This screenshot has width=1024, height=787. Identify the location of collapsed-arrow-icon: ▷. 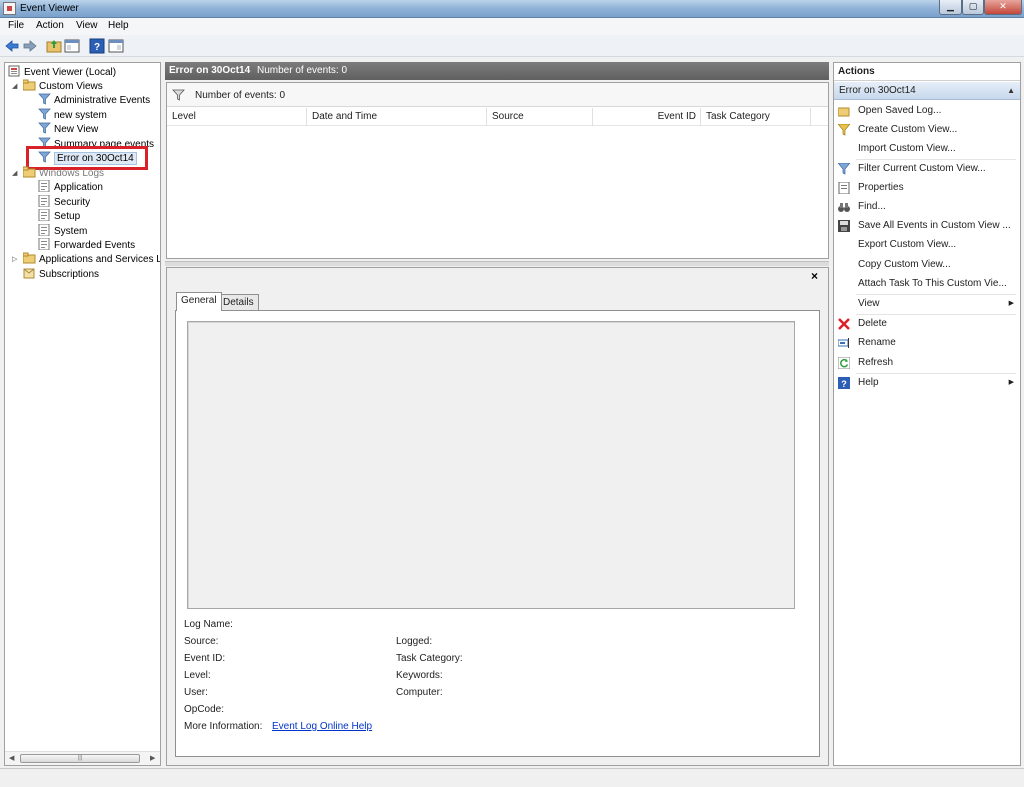
(14, 259).